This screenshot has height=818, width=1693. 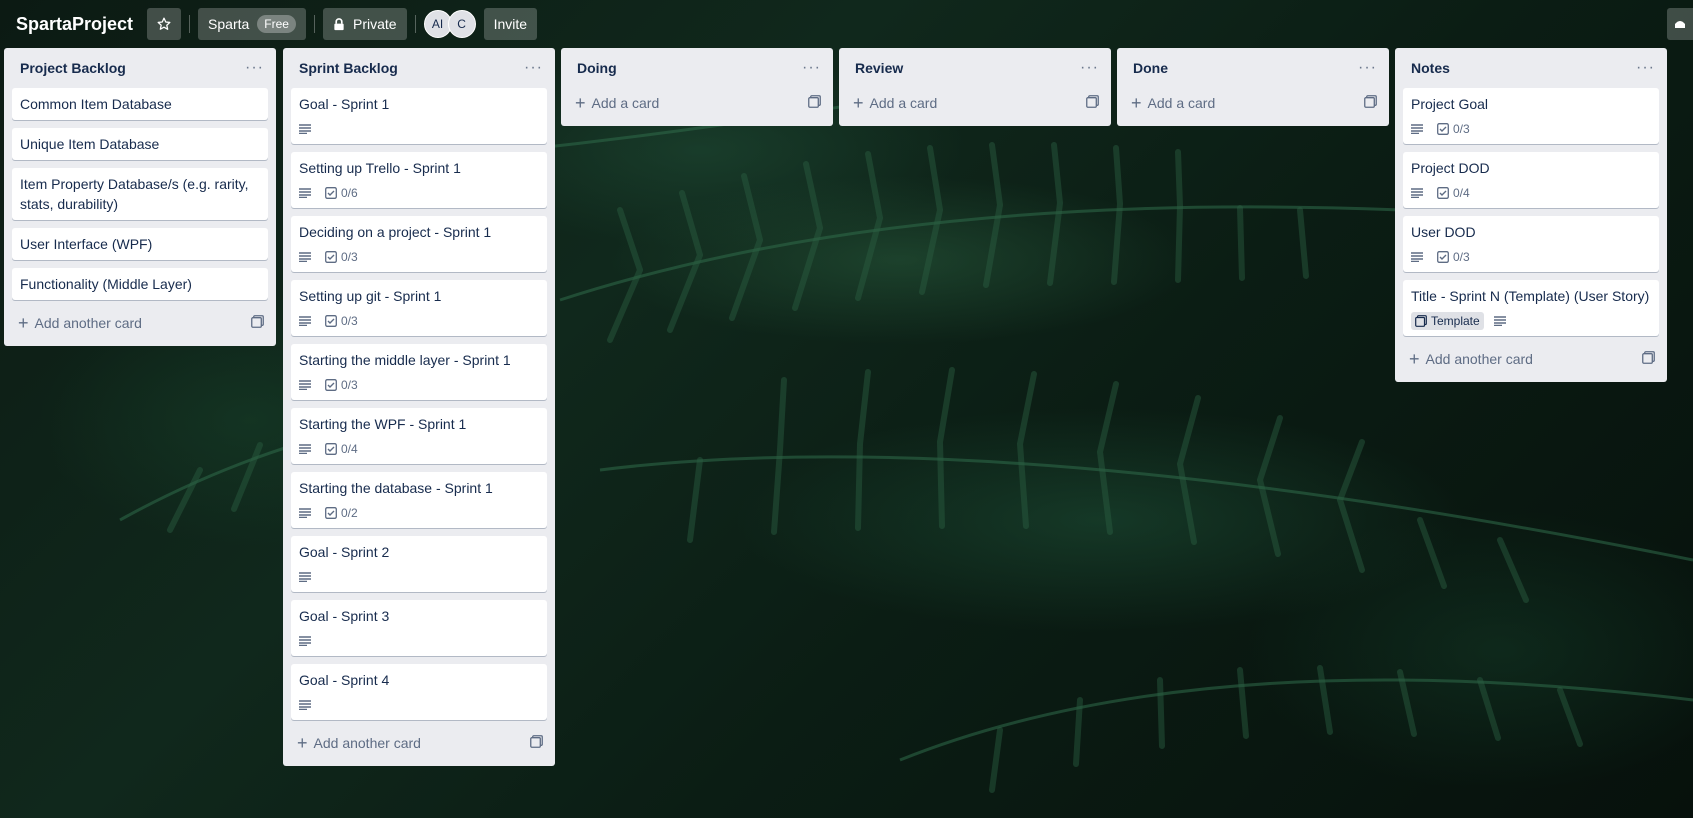 I want to click on list-title: Review, so click(x=879, y=68).